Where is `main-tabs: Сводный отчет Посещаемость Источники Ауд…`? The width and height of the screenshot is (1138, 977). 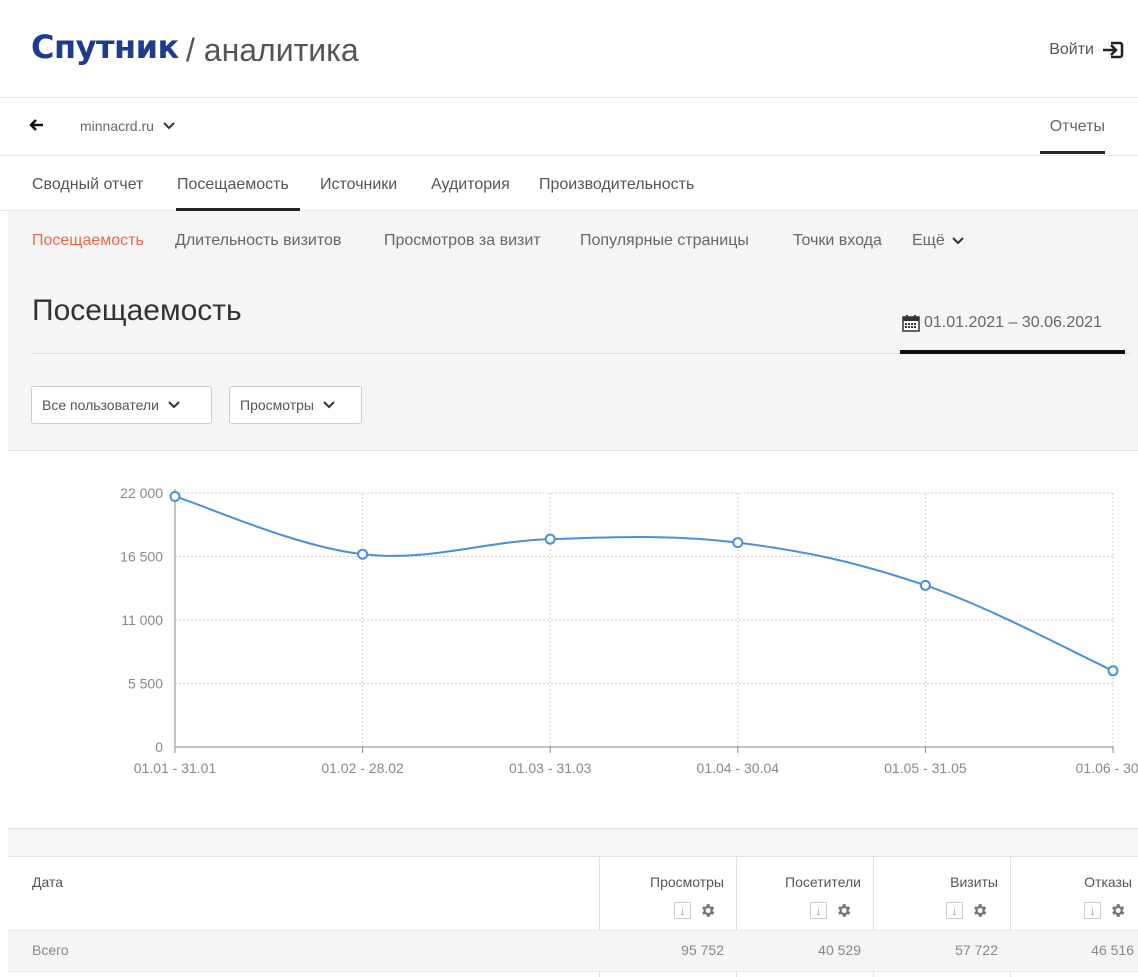
main-tabs: Сводный отчет Посещаемость Источники Ауд… is located at coordinates (569, 183).